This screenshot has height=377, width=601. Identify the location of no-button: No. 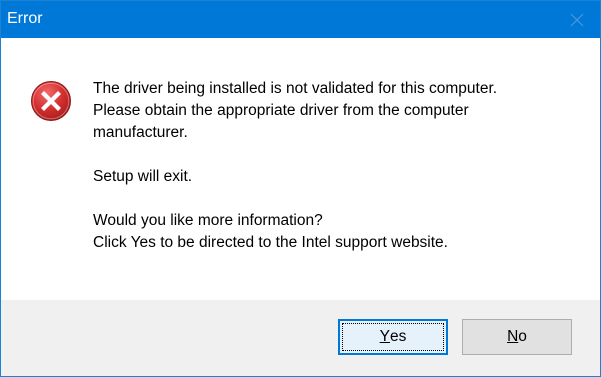
(517, 337).